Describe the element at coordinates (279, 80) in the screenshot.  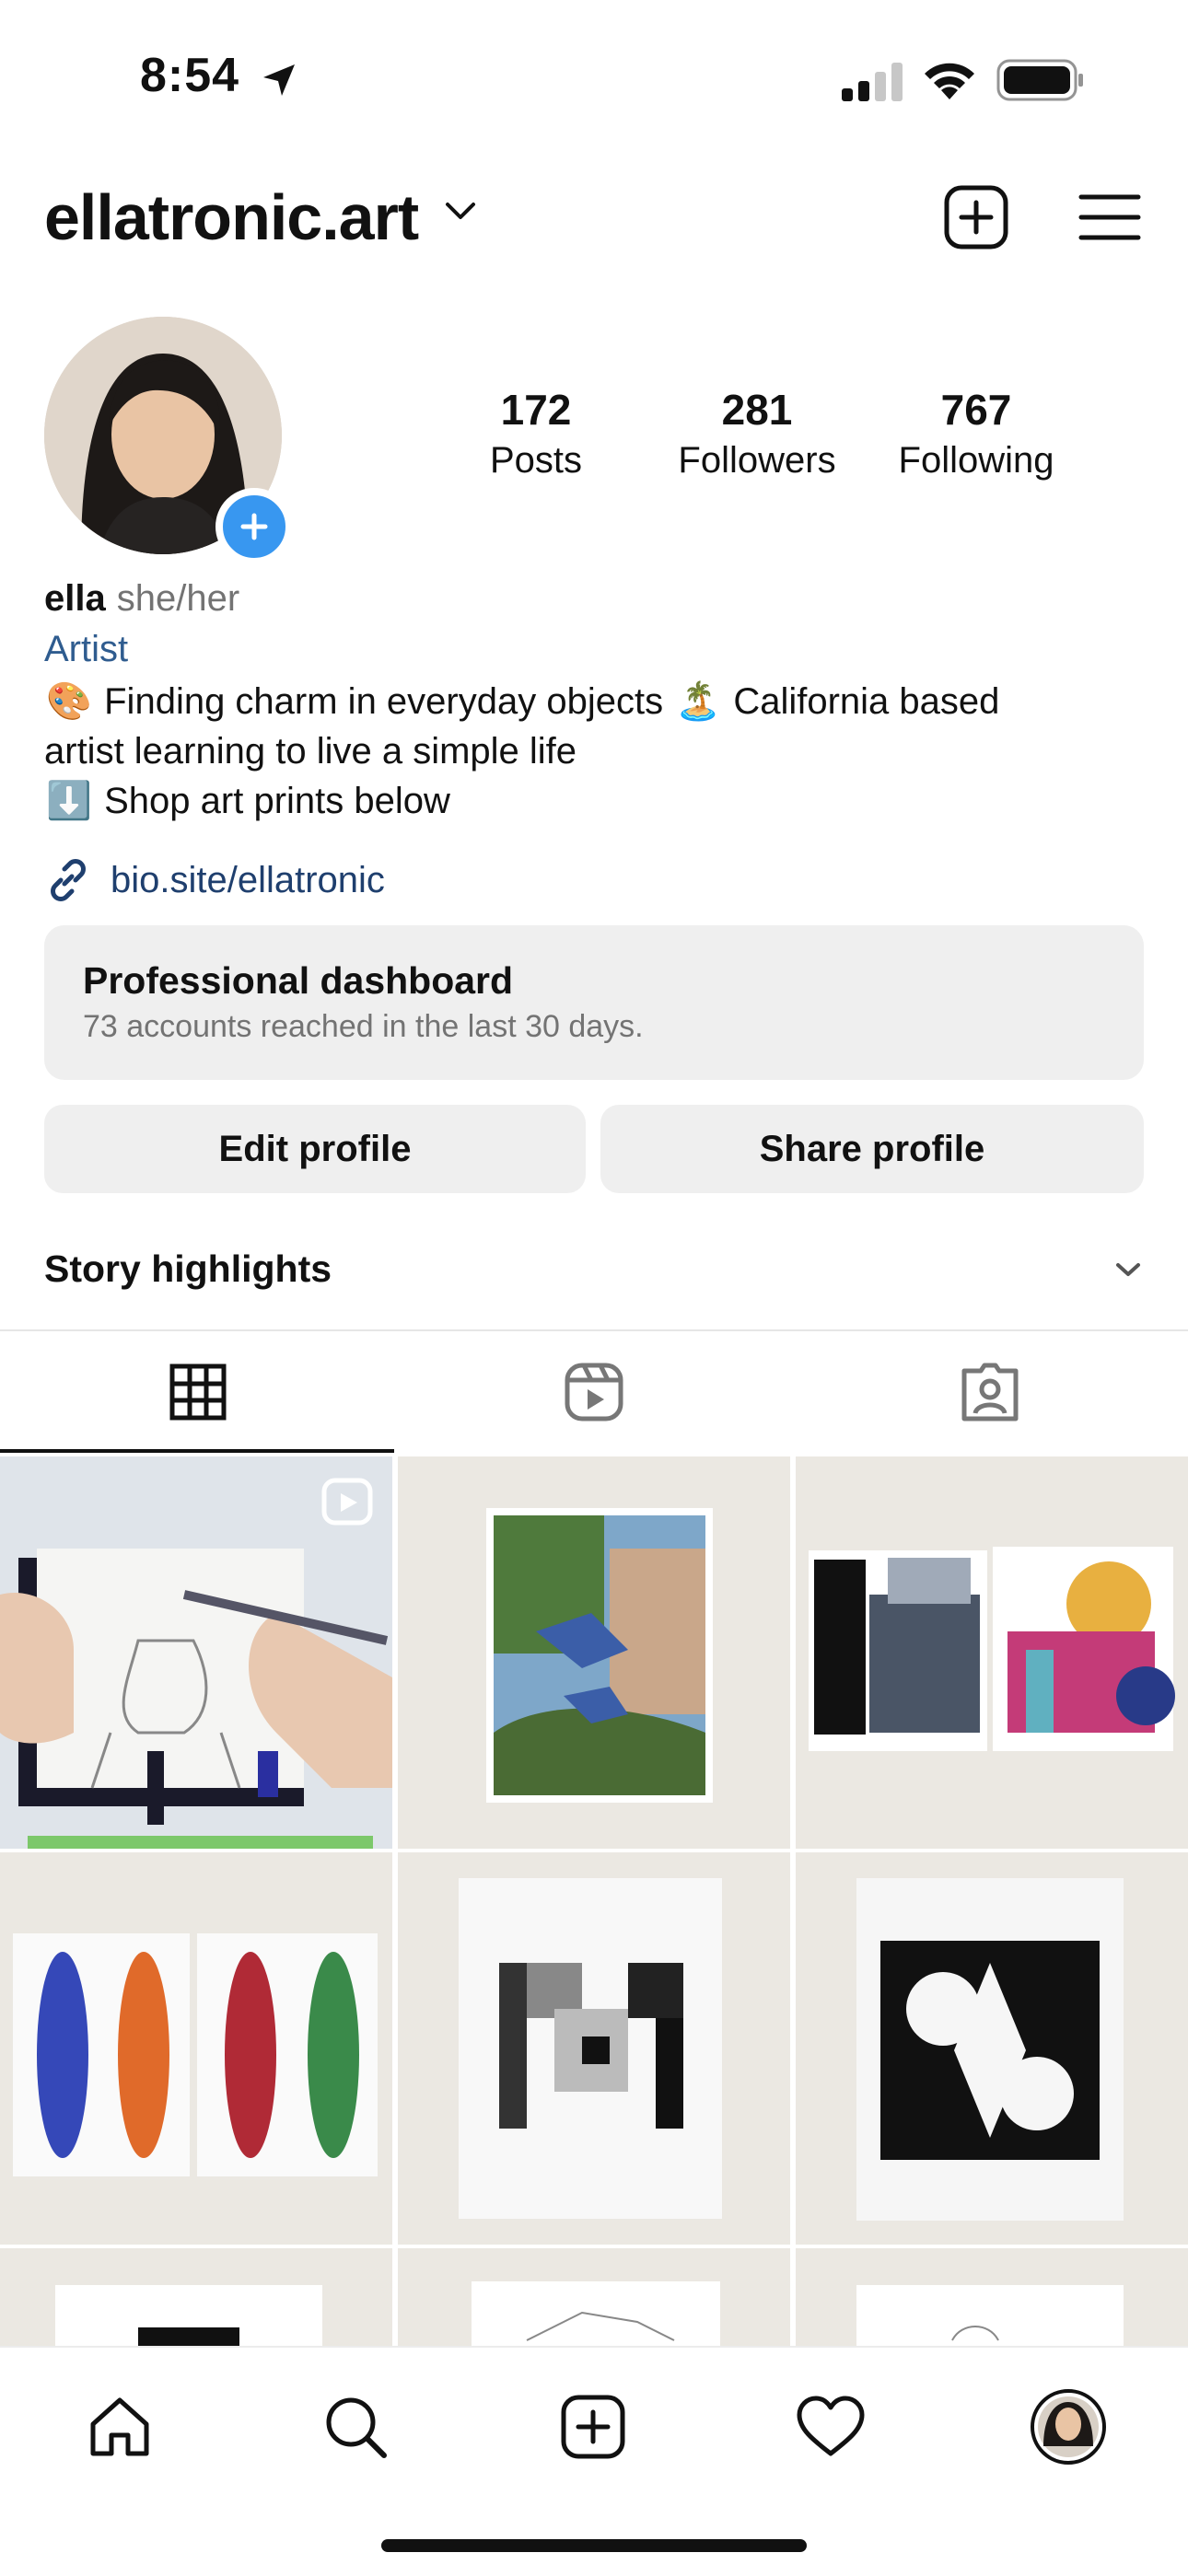
I see `location-arrow-icon` at that location.